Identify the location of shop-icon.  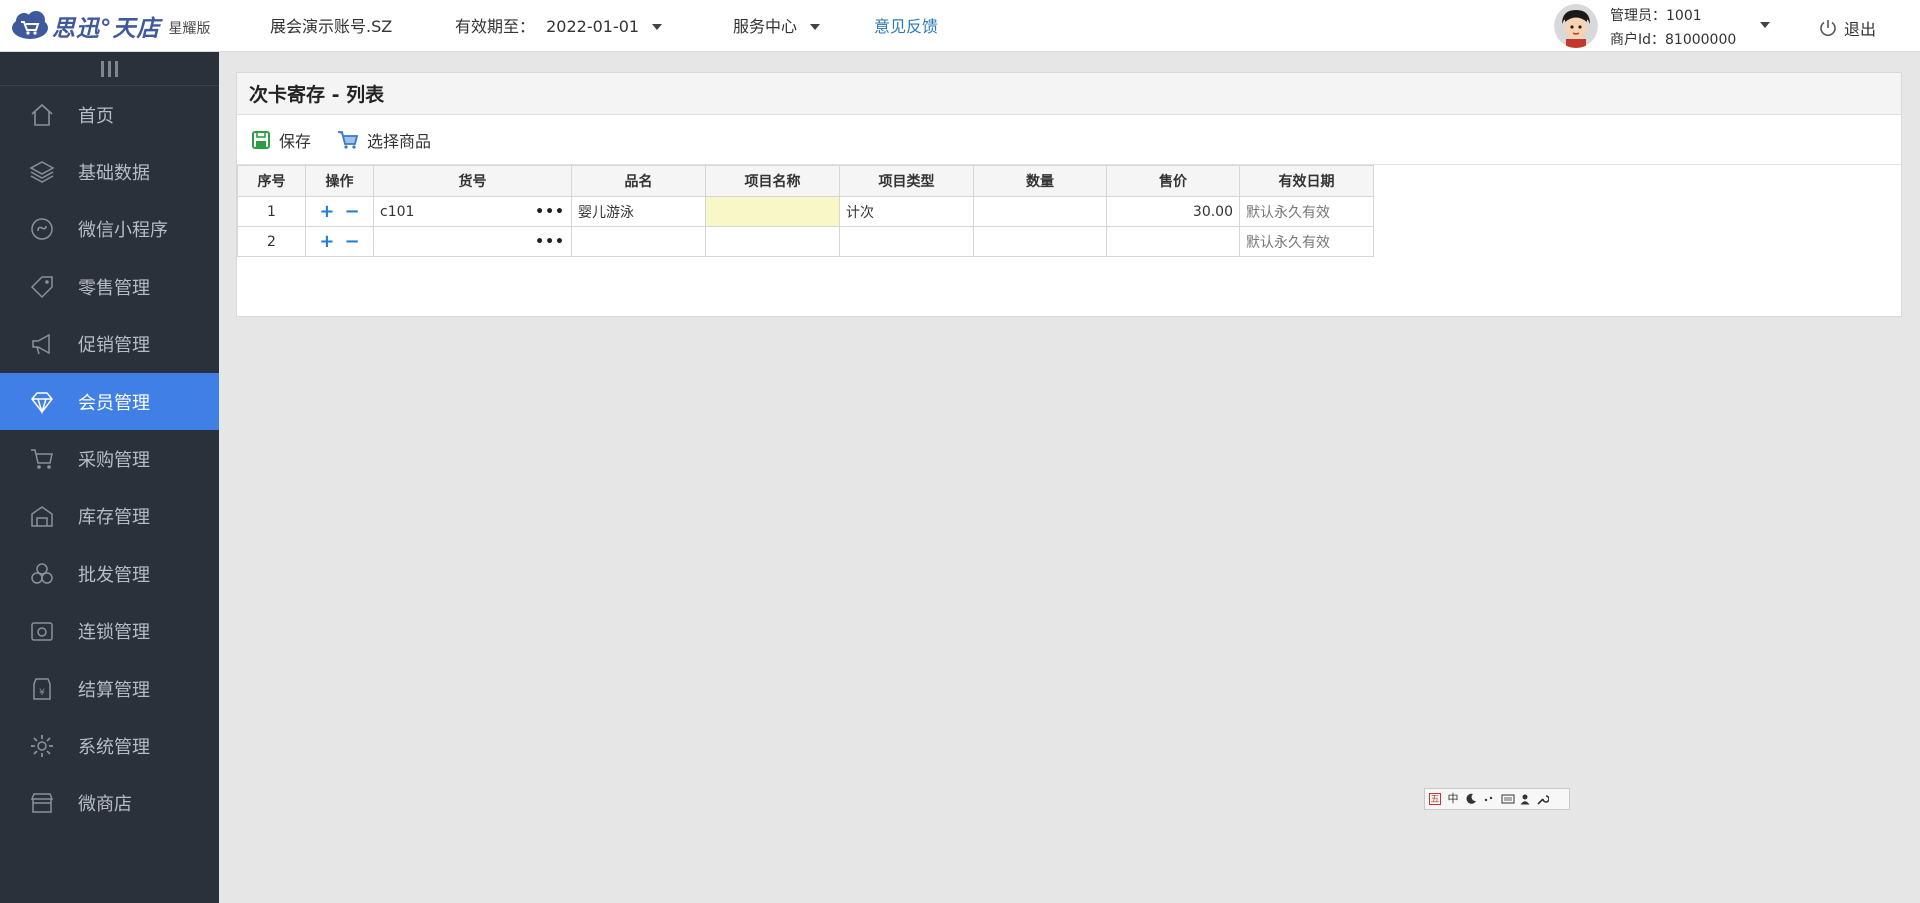
(42, 803).